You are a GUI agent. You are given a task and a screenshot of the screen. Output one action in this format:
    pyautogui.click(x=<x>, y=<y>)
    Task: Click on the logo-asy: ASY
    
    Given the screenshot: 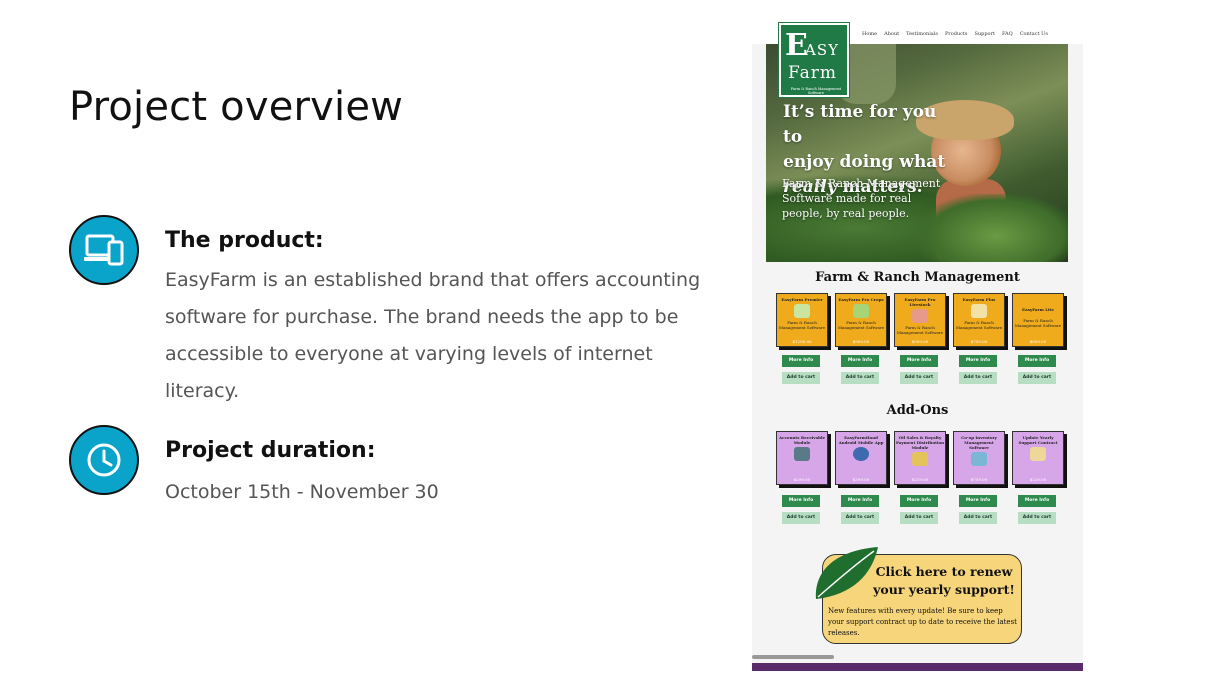 What is the action you would take?
    pyautogui.click(x=822, y=50)
    